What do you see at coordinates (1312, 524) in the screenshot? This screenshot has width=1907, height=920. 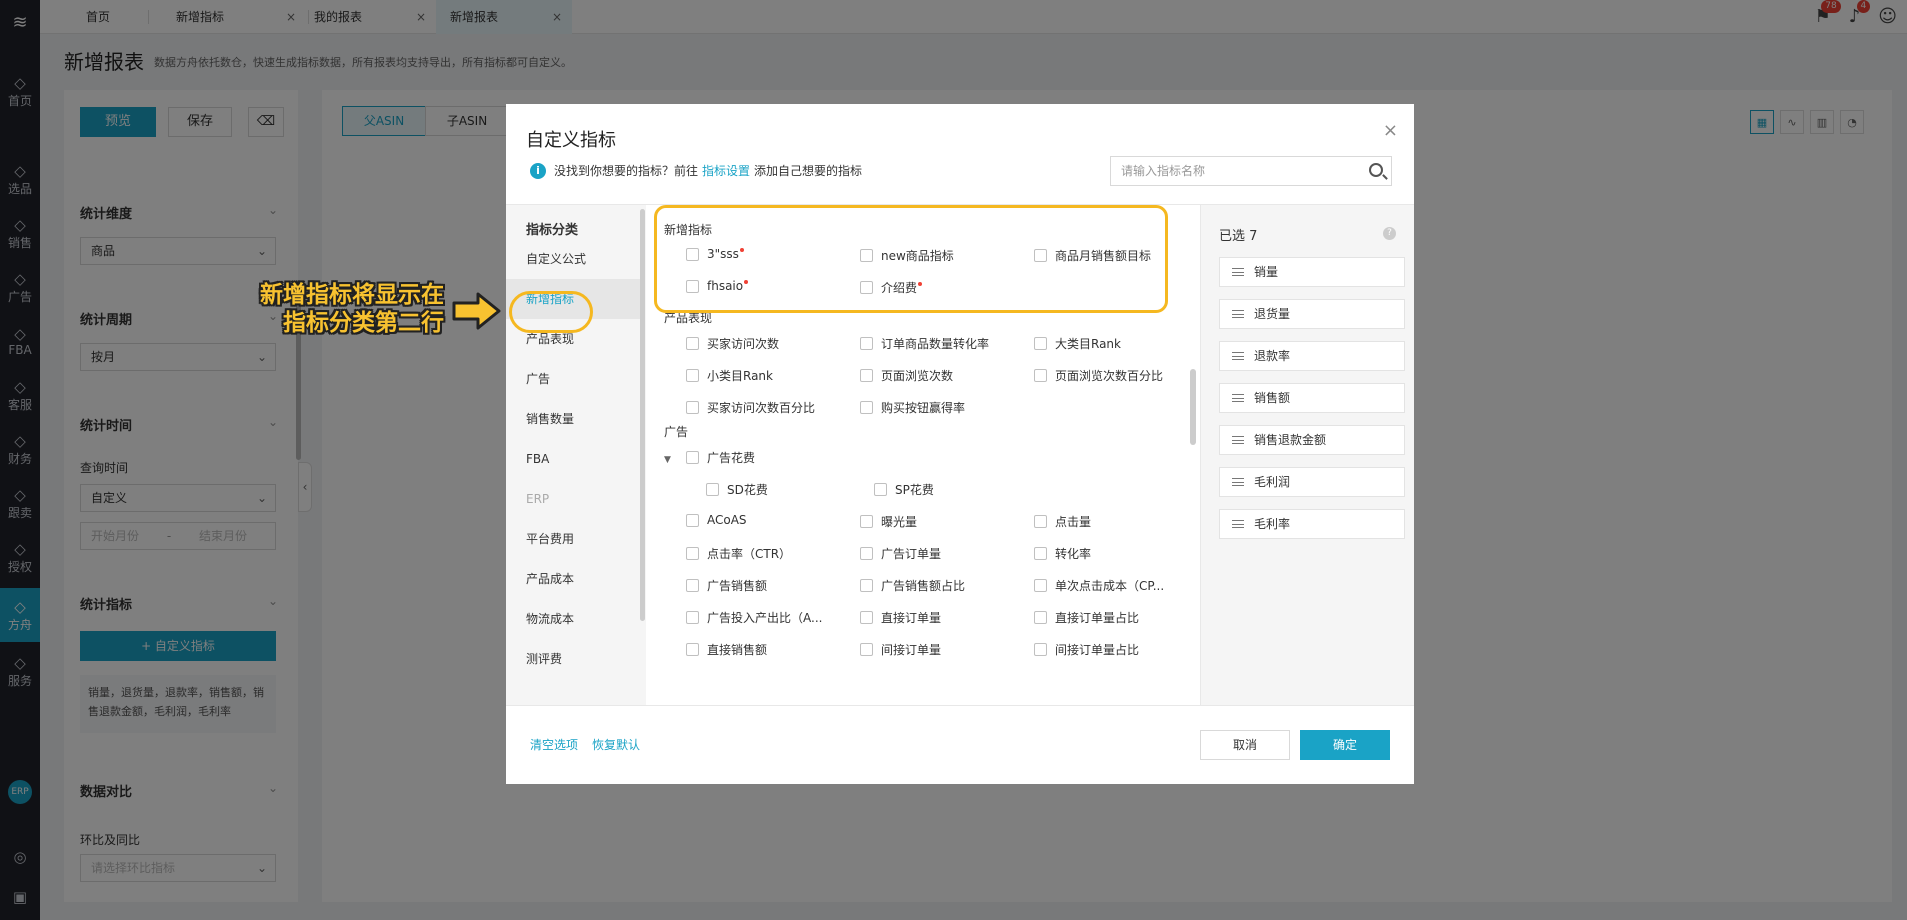 I see `selected-metric-item: 毛利率` at bounding box center [1312, 524].